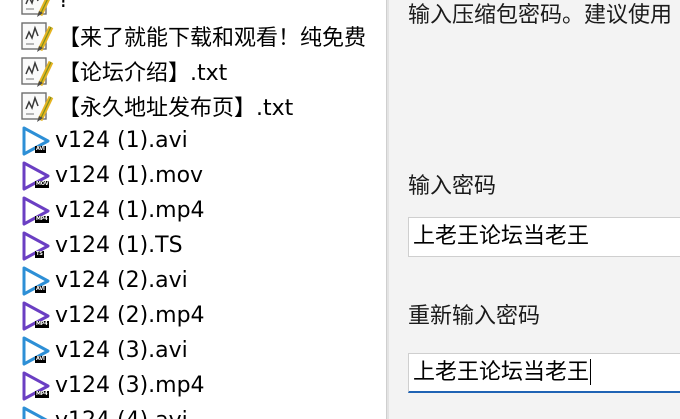 This screenshot has width=680, height=419. What do you see at coordinates (193, 280) in the screenshot?
I see `file-list-item: AVI v124 (2).avi` at bounding box center [193, 280].